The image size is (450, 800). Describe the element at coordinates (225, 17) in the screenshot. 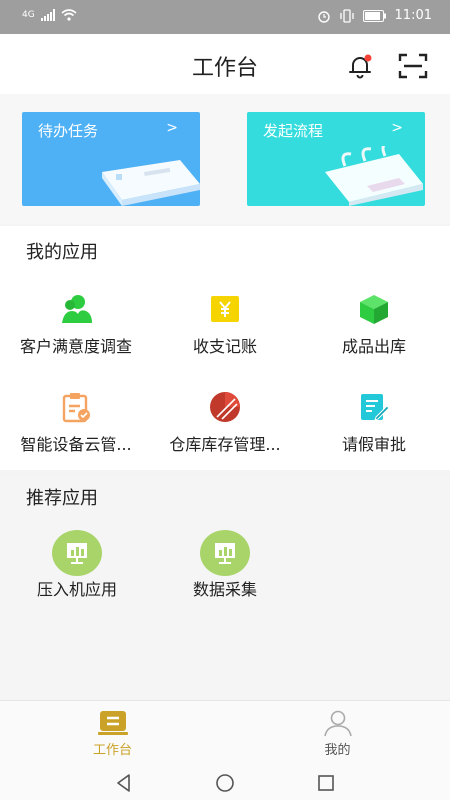

I see `status-bar: 4G 11:01` at that location.